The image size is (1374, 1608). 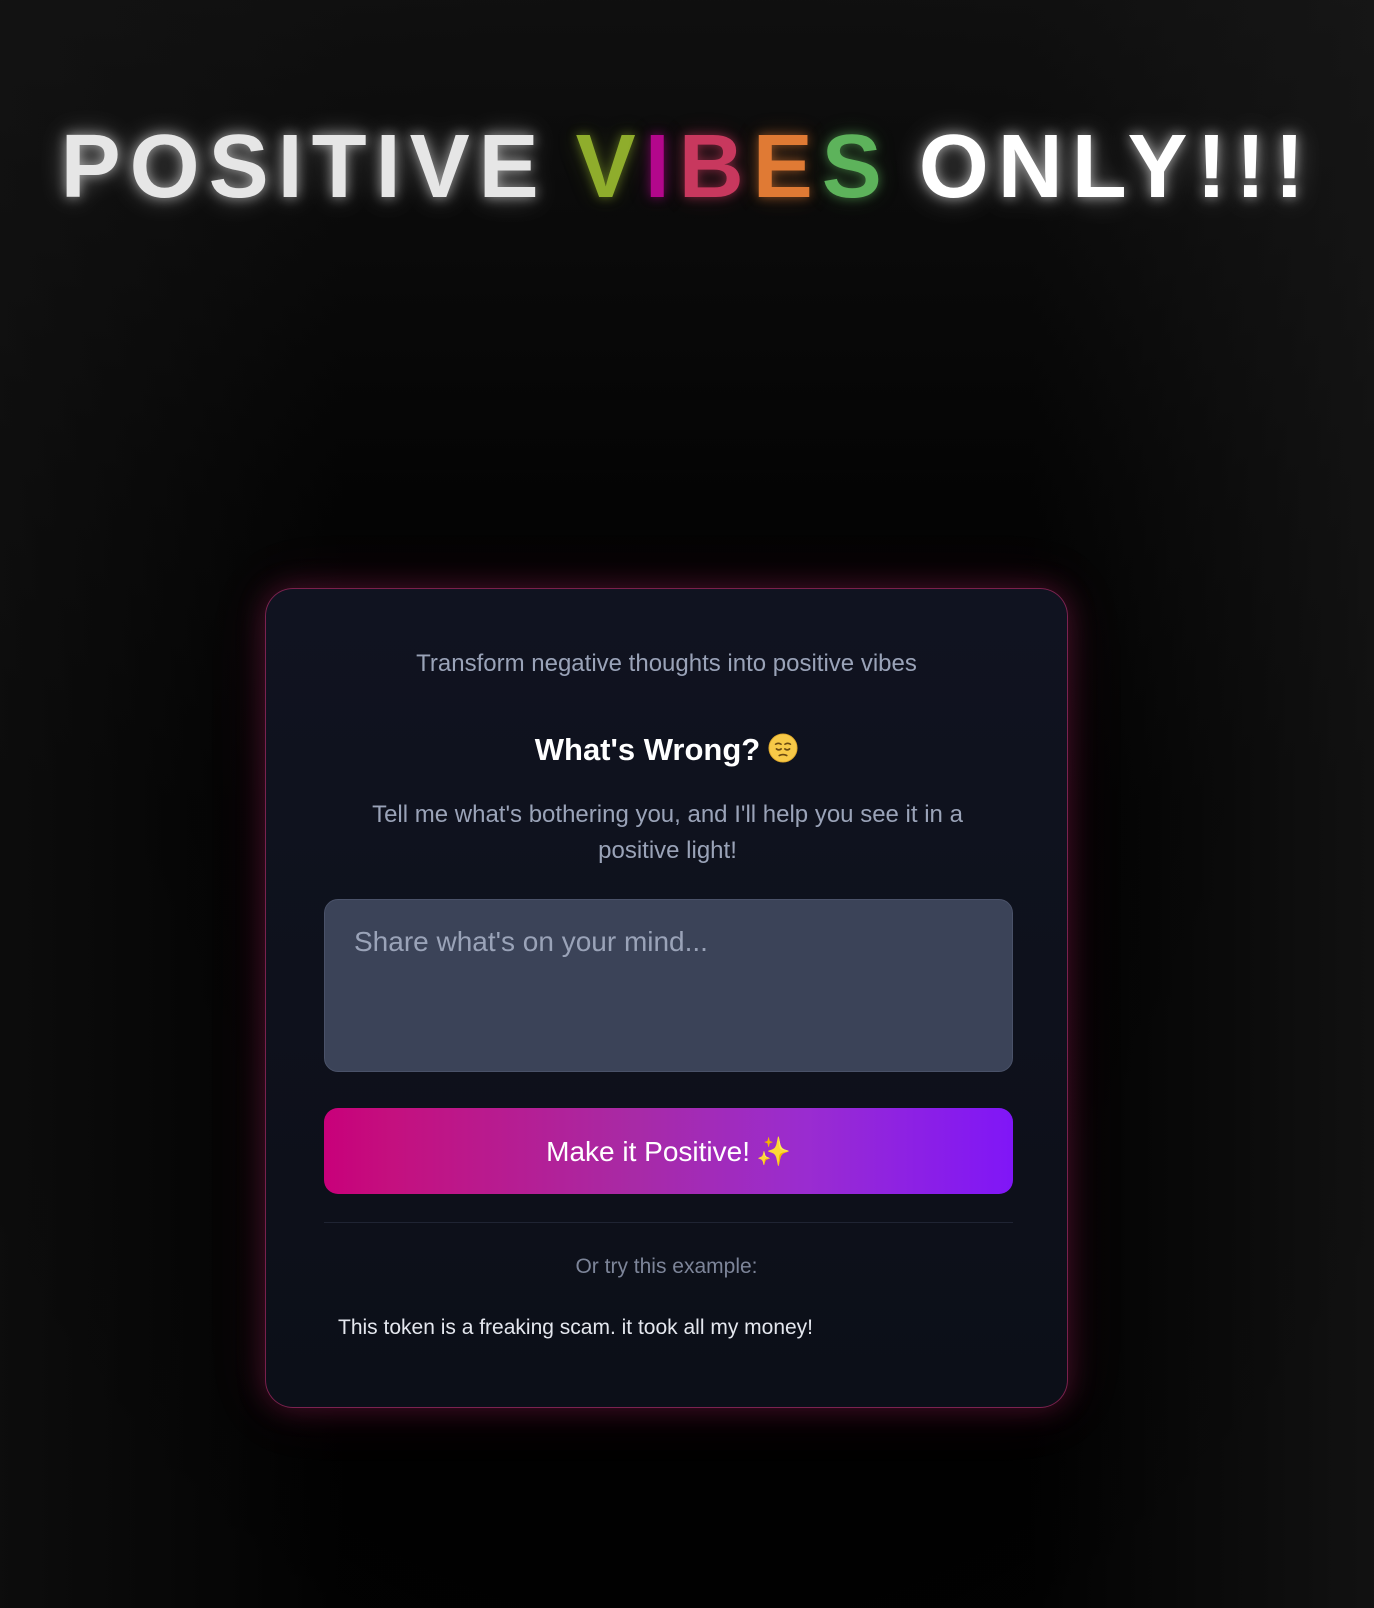 What do you see at coordinates (668, 985) in the screenshot?
I see `thought-input` at bounding box center [668, 985].